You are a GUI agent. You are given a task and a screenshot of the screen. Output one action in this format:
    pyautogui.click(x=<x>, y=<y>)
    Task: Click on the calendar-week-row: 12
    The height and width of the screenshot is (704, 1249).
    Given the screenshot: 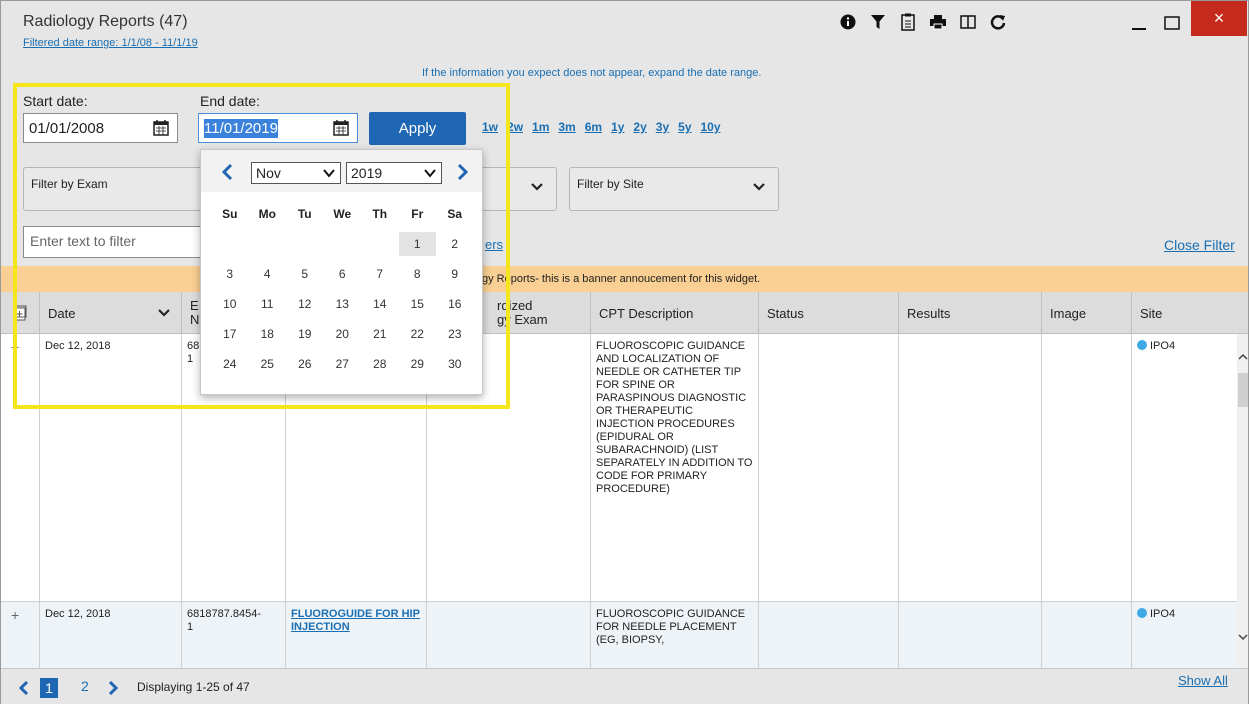 What is the action you would take?
    pyautogui.click(x=342, y=244)
    